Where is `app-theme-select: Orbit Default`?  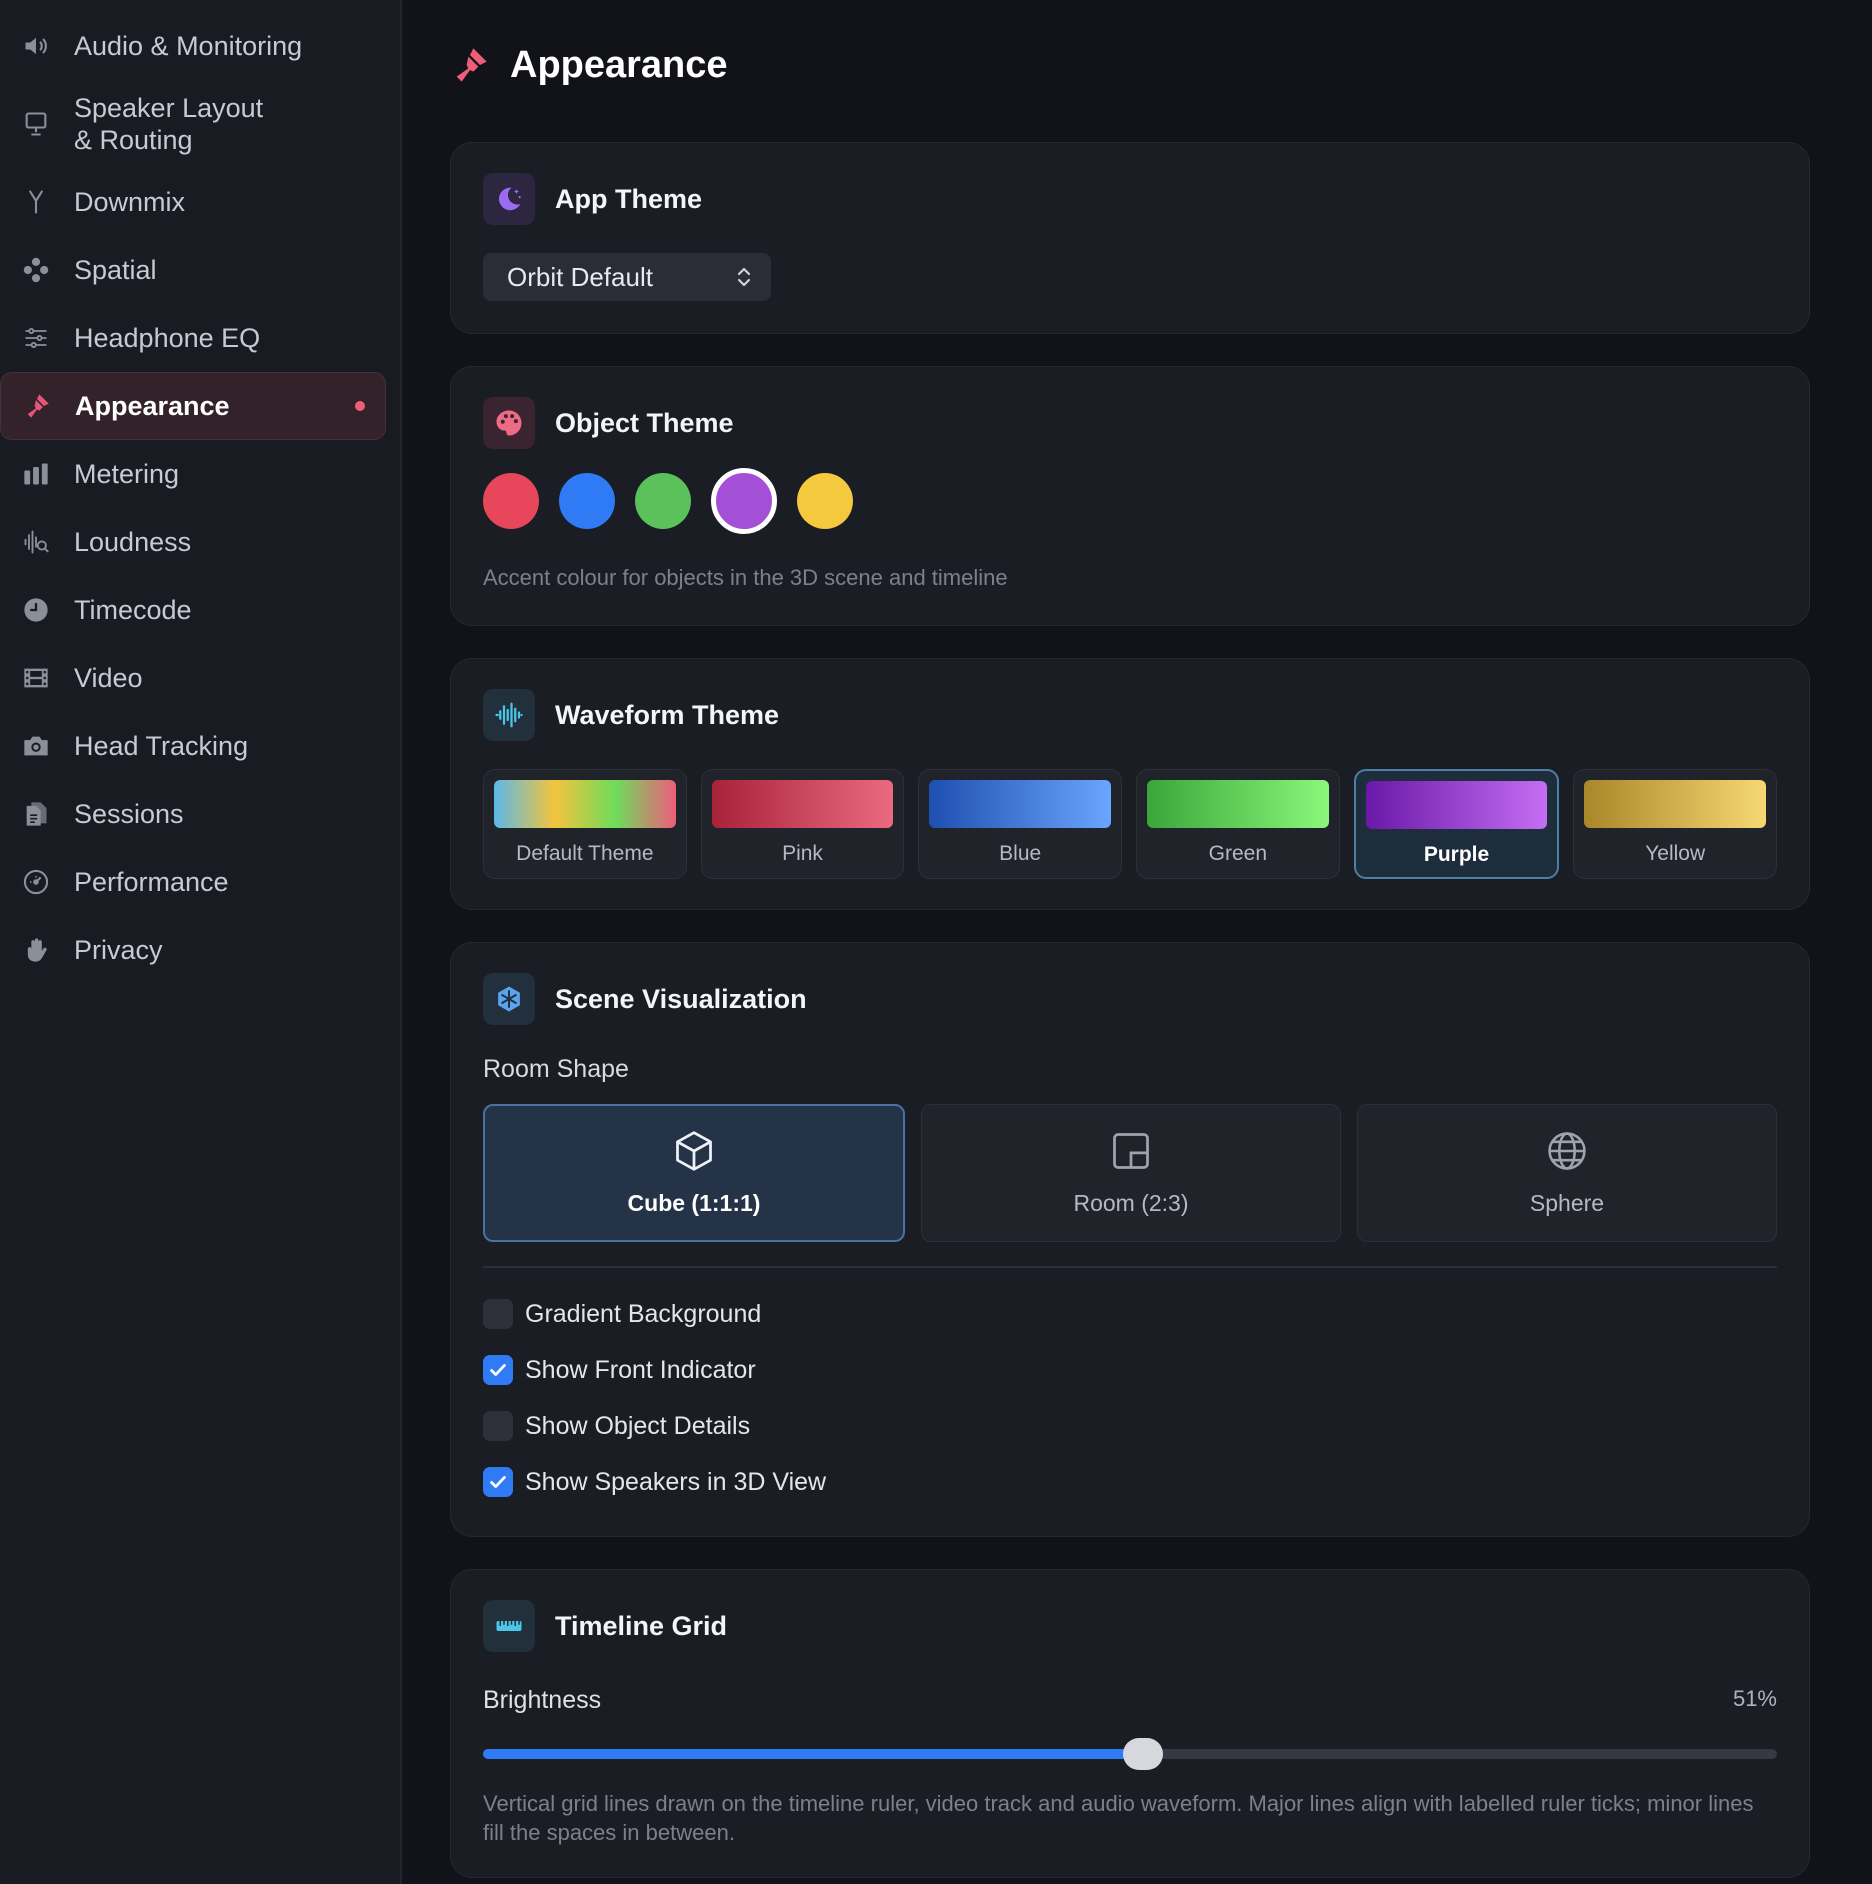 app-theme-select: Orbit Default is located at coordinates (627, 277).